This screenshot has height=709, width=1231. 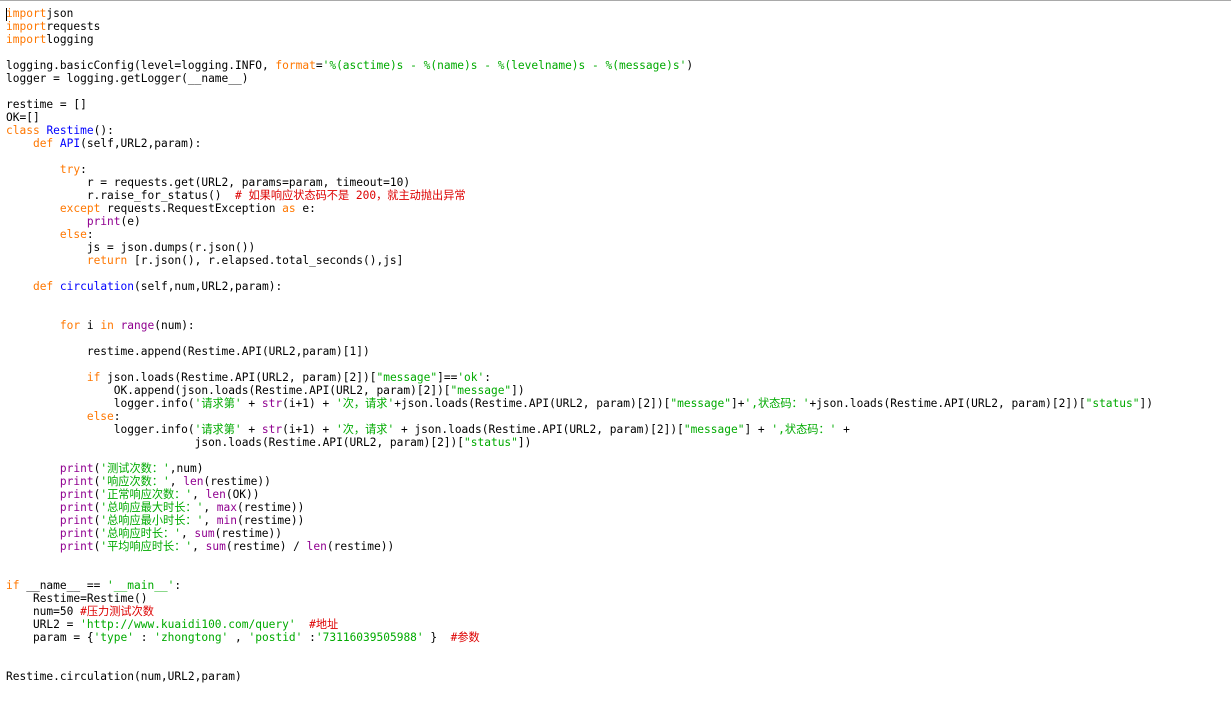 I want to click on code-line: except requests.RequestException as e:, so click(x=579, y=208).